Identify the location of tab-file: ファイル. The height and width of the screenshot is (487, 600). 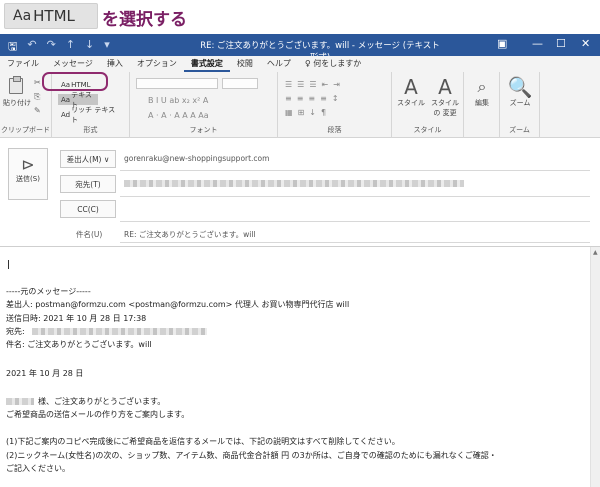
(23, 64).